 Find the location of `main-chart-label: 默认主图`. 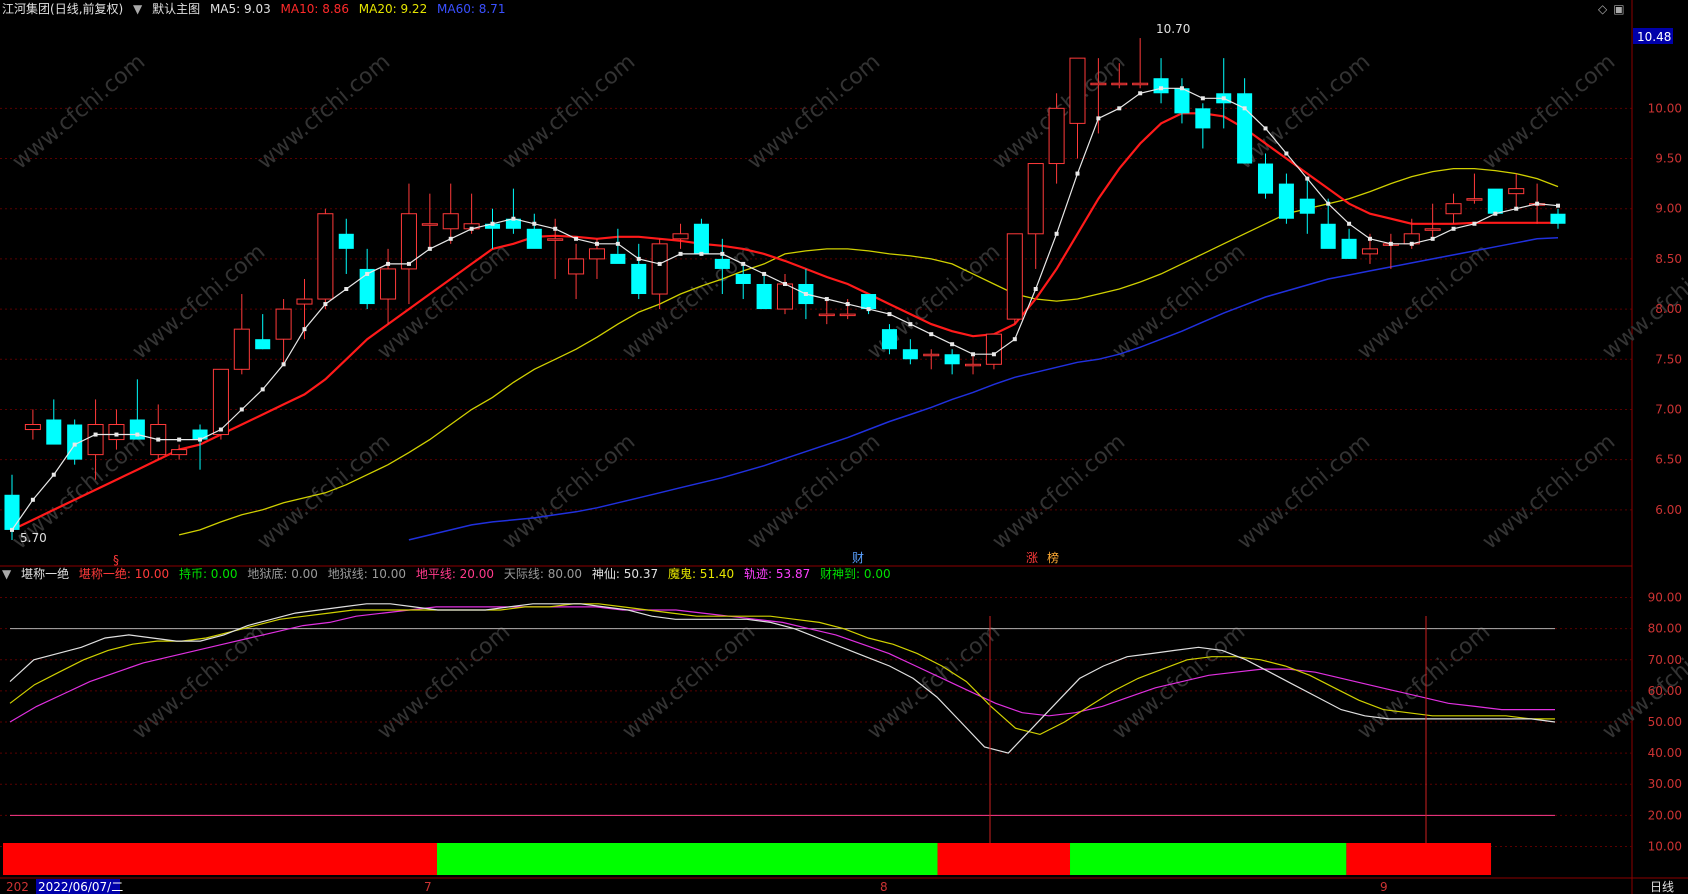

main-chart-label: 默认主图 is located at coordinates (176, 9).